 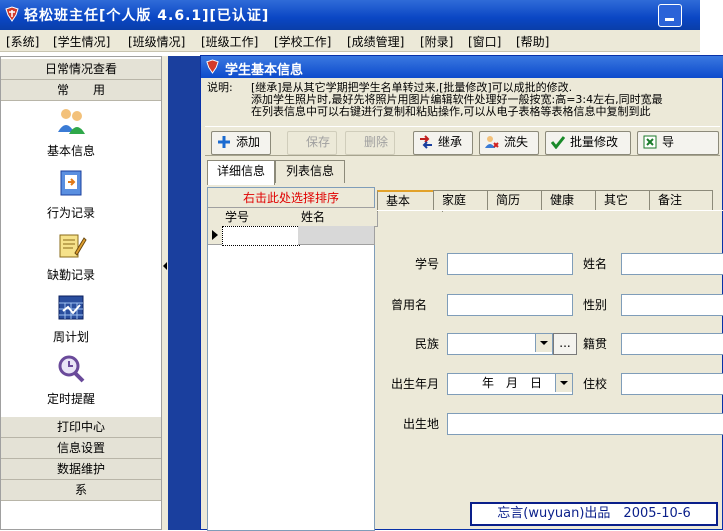 What do you see at coordinates (375, 41) in the screenshot?
I see `menu-grades: [成绩管理]` at bounding box center [375, 41].